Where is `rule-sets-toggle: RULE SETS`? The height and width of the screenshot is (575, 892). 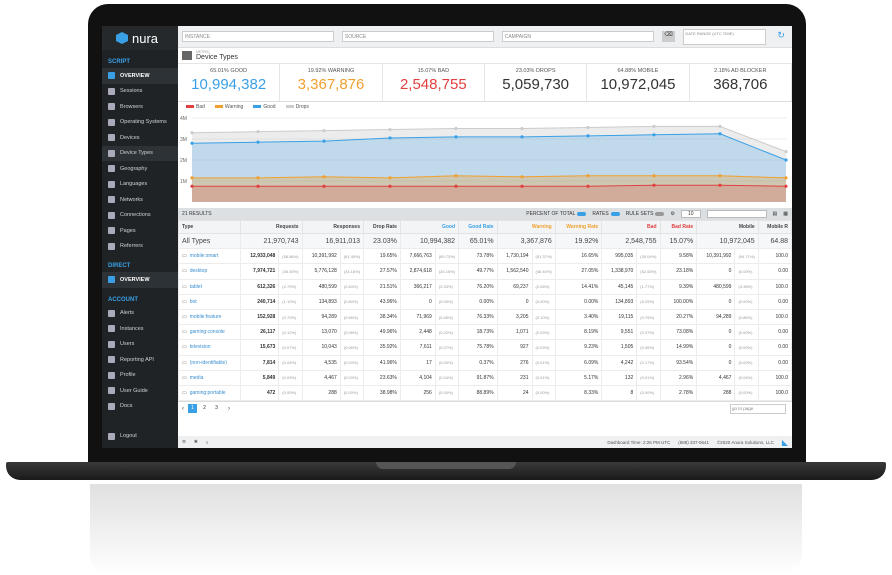 rule-sets-toggle: RULE SETS is located at coordinates (645, 214).